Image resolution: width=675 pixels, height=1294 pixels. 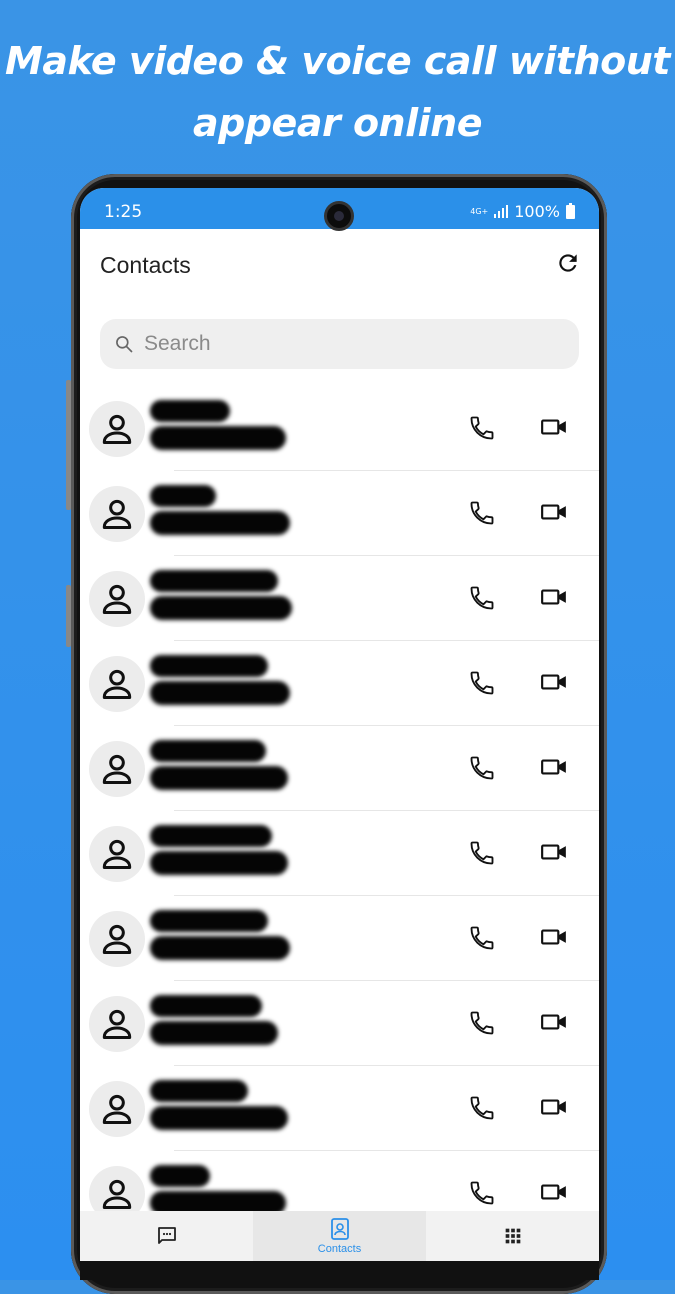 I want to click on battery-icon, so click(x=570, y=210).